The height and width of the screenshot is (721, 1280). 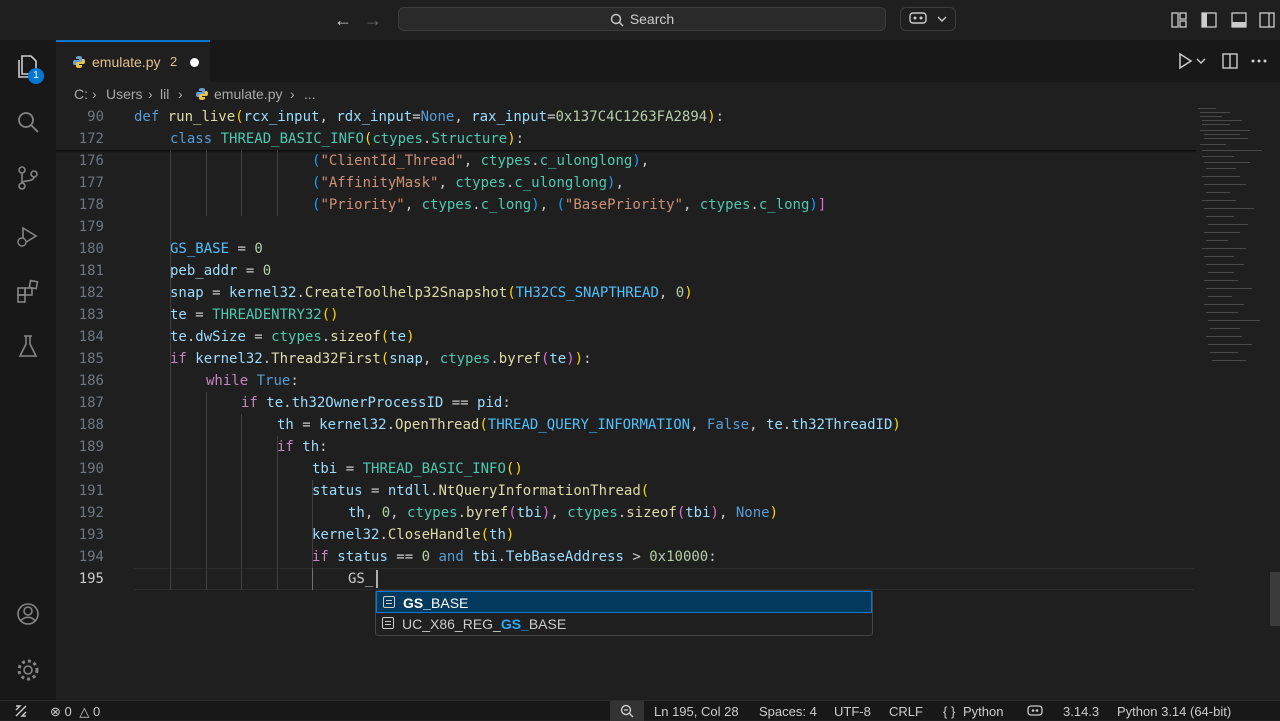 What do you see at coordinates (343, 20) in the screenshot?
I see `arrow-left-icon: ←` at bounding box center [343, 20].